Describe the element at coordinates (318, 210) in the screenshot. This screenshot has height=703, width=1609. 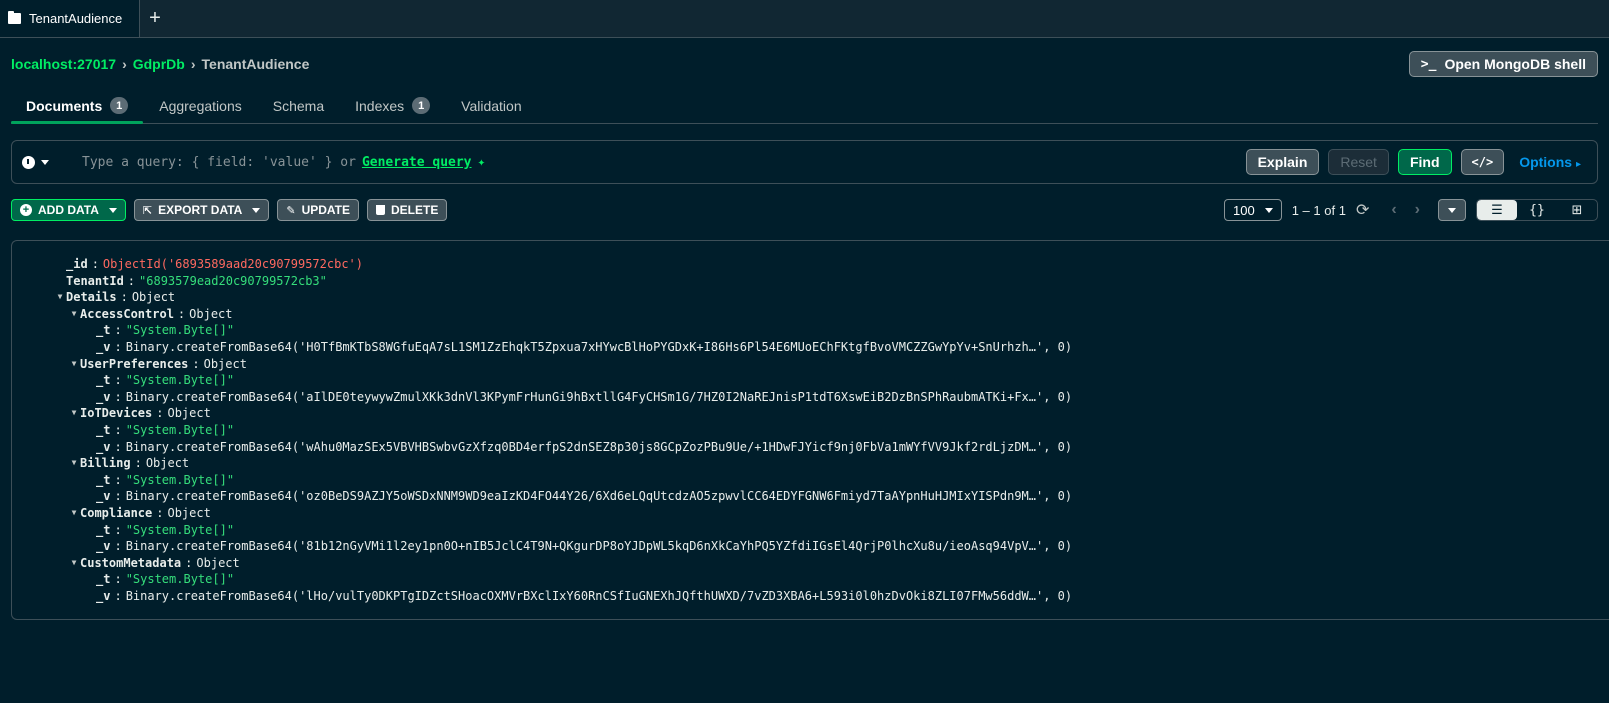
I see `update-button: ✎ UPDATE` at that location.